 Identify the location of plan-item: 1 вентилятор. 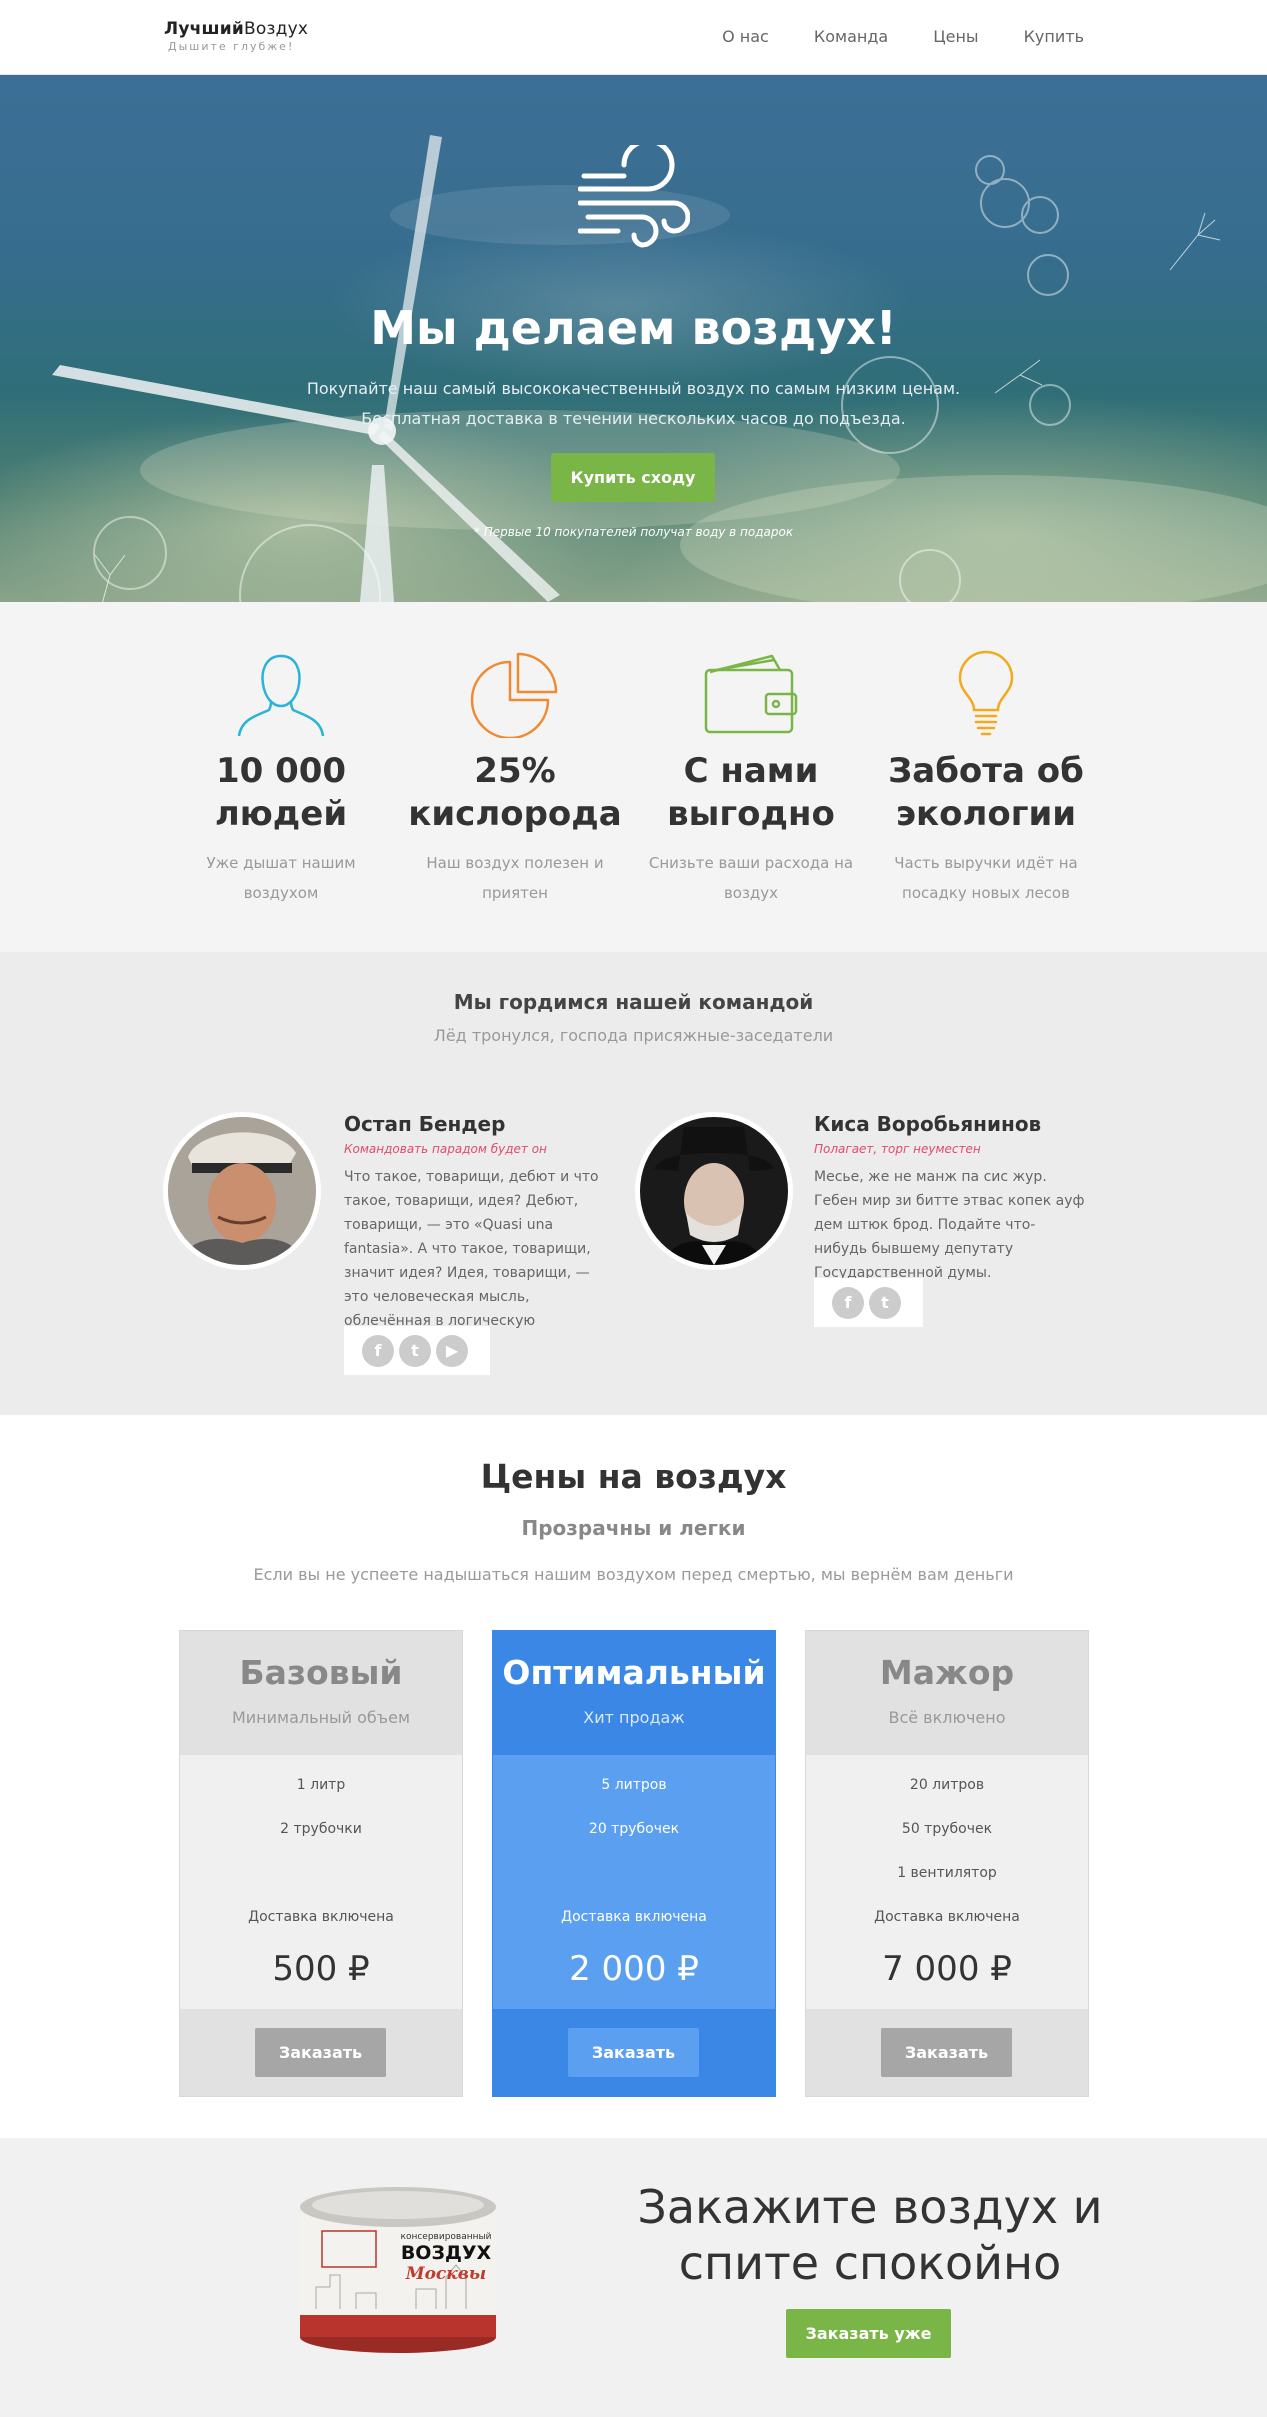
(947, 1873).